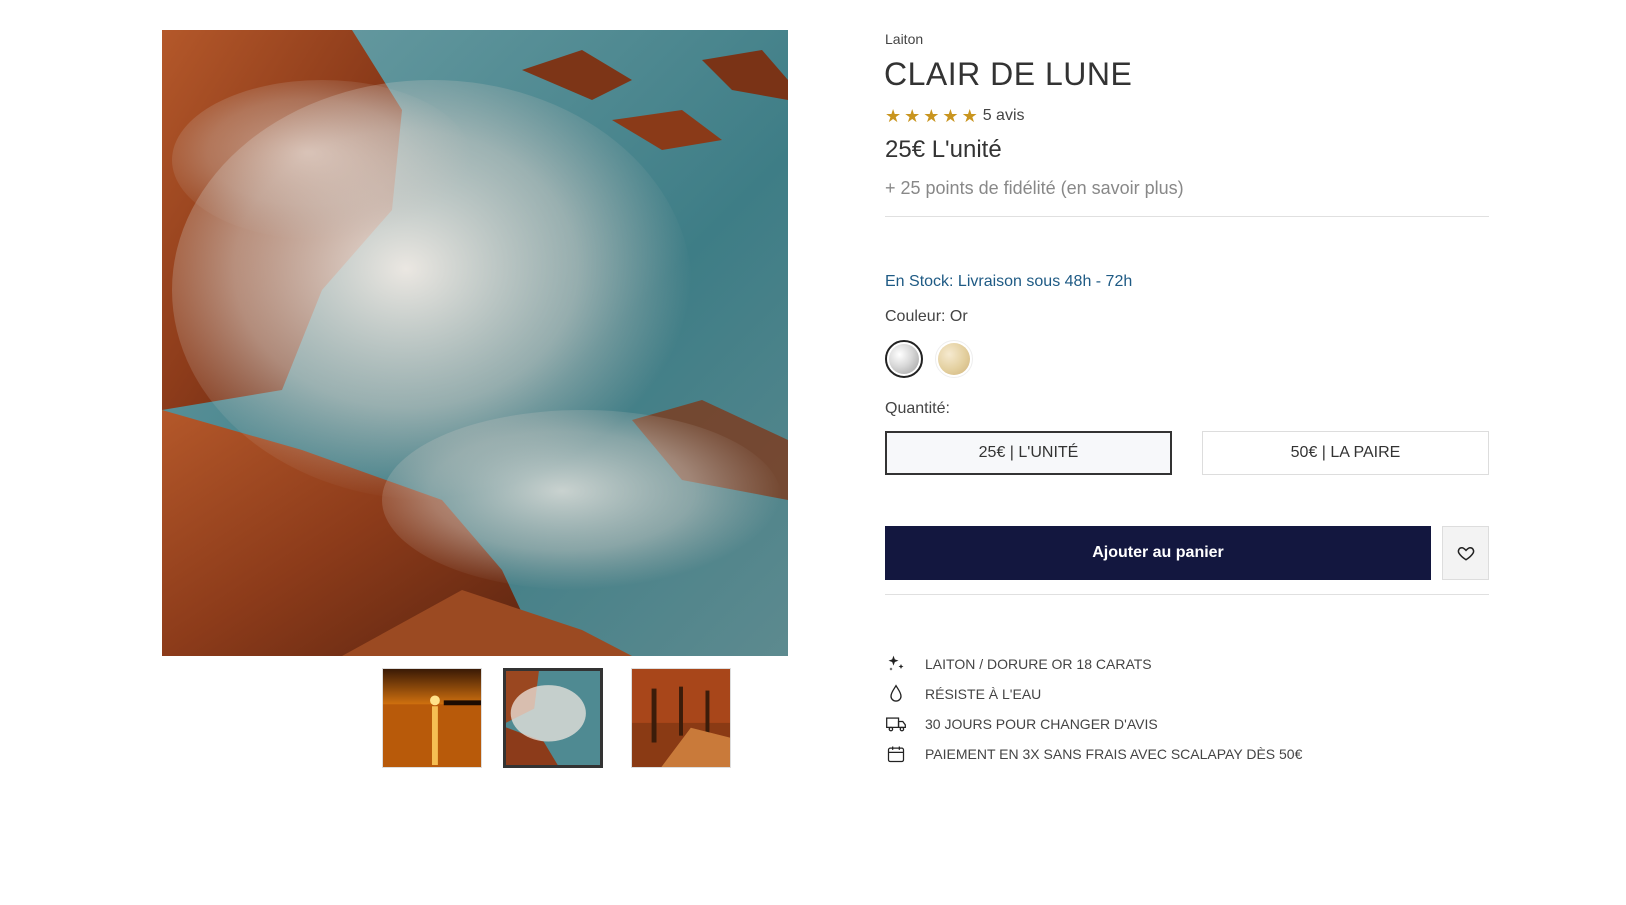  What do you see at coordinates (896, 754) in the screenshot?
I see `calendar-icon` at bounding box center [896, 754].